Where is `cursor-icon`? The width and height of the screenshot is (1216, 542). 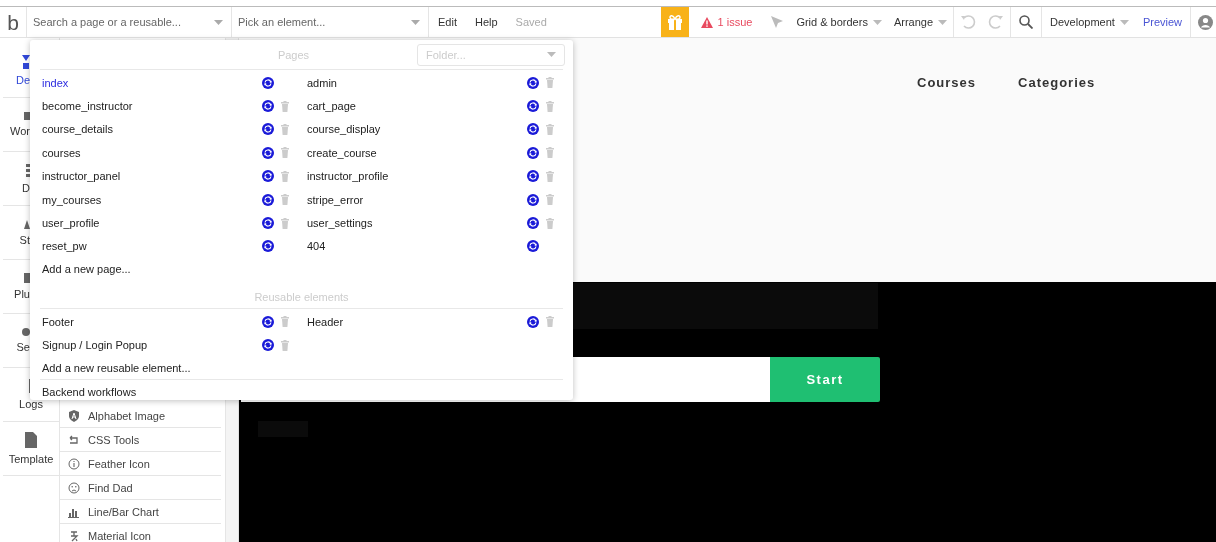
cursor-icon is located at coordinates (777, 22).